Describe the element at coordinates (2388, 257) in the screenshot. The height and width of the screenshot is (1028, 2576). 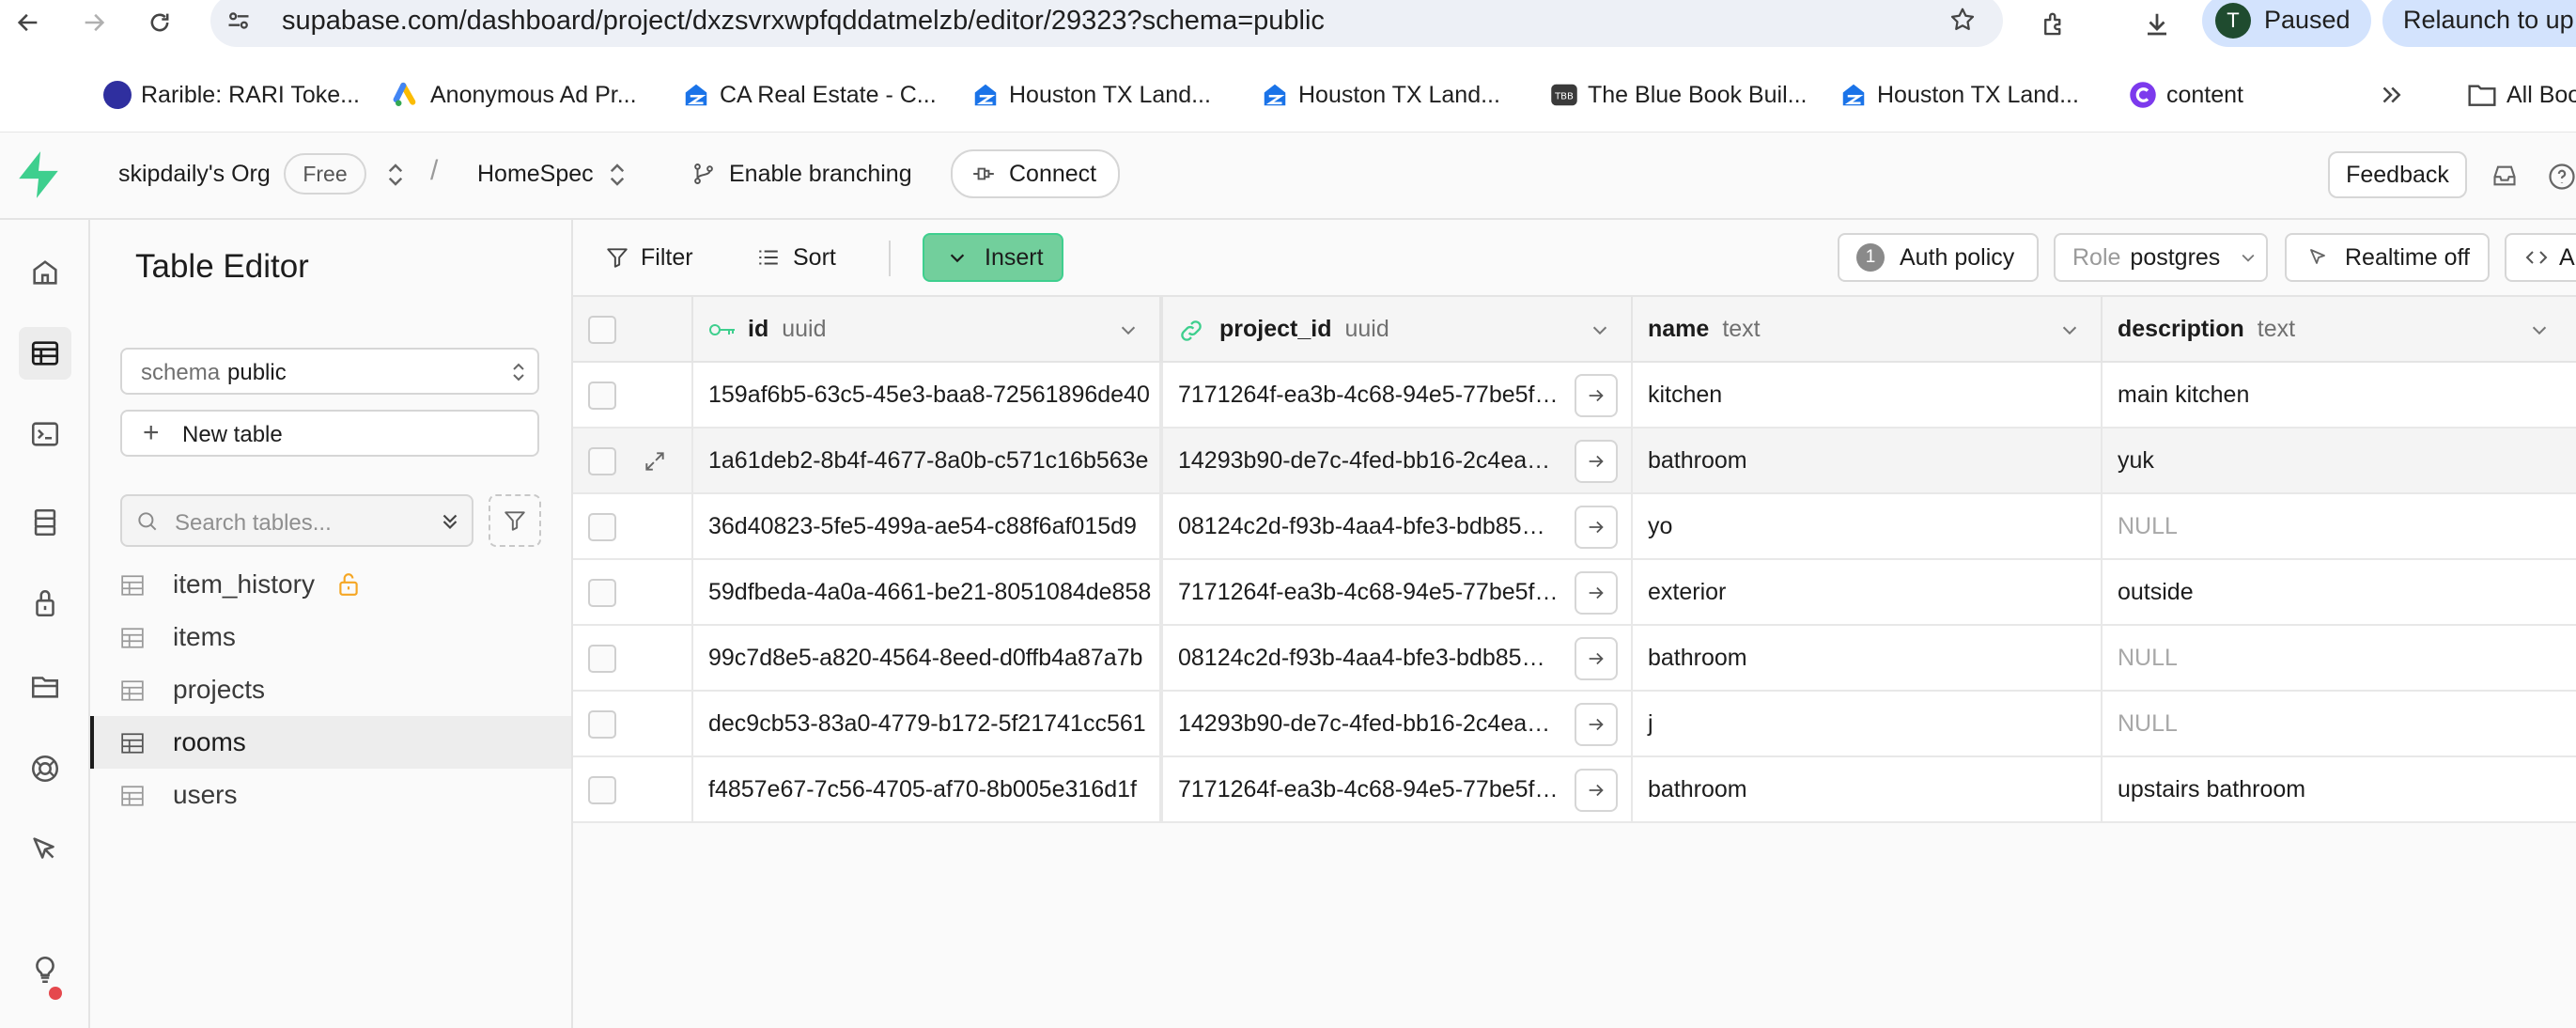
I see `realtime-toggle-button: Realtime off` at that location.